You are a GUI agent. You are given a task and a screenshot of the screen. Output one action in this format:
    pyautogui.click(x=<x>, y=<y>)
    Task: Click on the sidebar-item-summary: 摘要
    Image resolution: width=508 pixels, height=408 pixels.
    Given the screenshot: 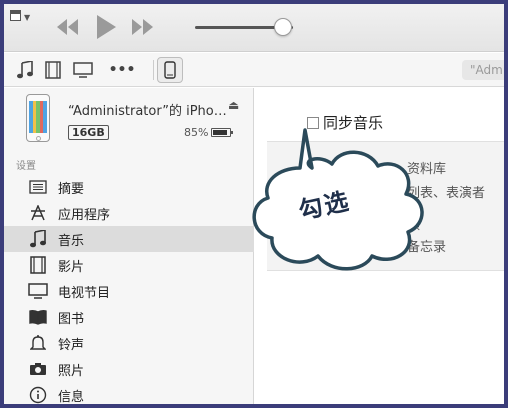 What is the action you would take?
    pyautogui.click(x=129, y=187)
    